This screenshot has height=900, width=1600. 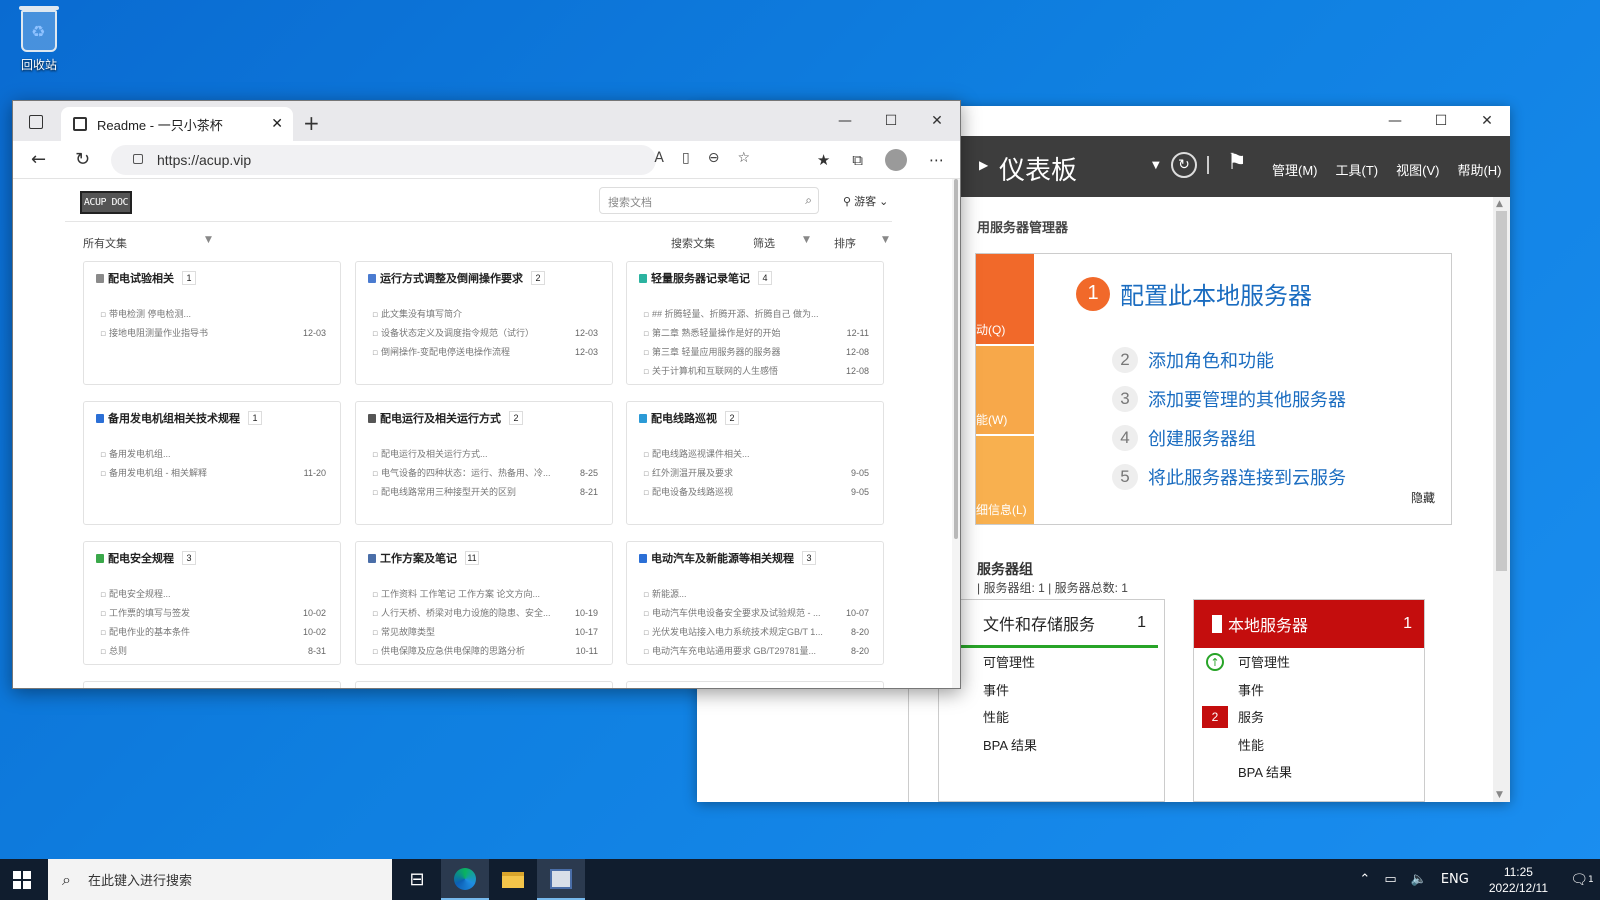 What do you see at coordinates (465, 879) in the screenshot?
I see `taskbar-edge` at bounding box center [465, 879].